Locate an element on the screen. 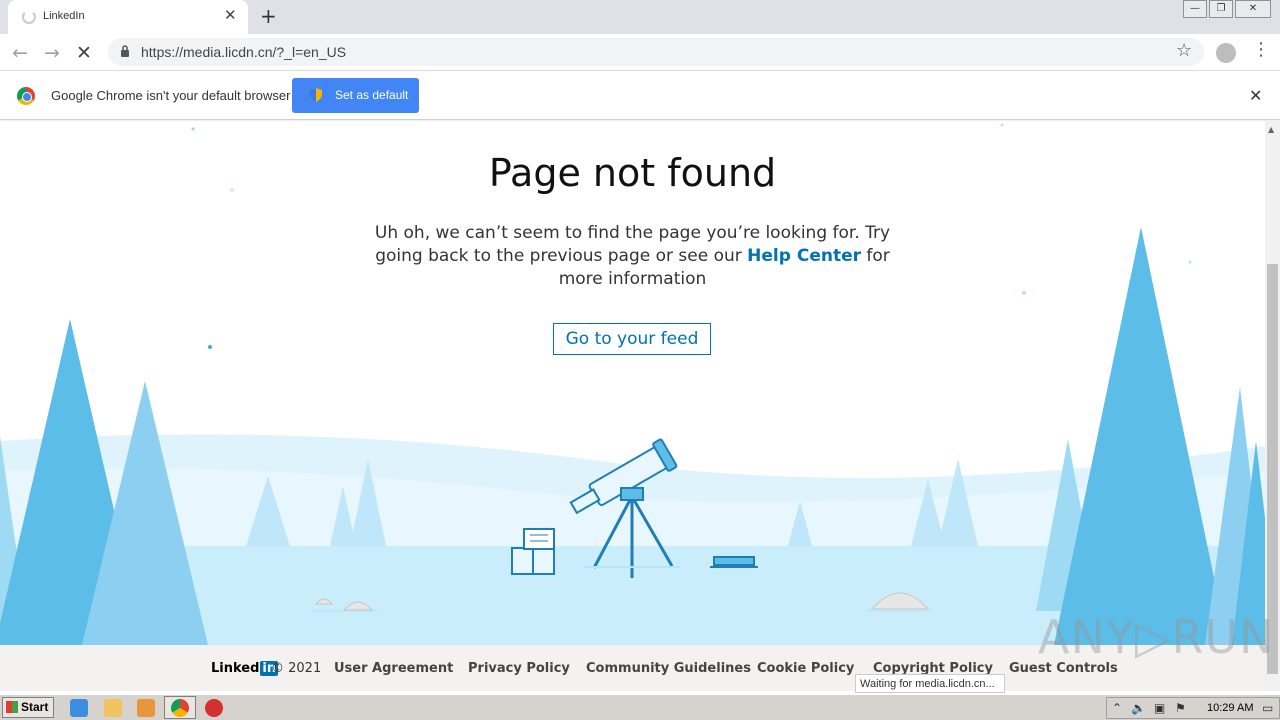 The width and height of the screenshot is (1280, 720). file-explorer-icon is located at coordinates (113, 708).